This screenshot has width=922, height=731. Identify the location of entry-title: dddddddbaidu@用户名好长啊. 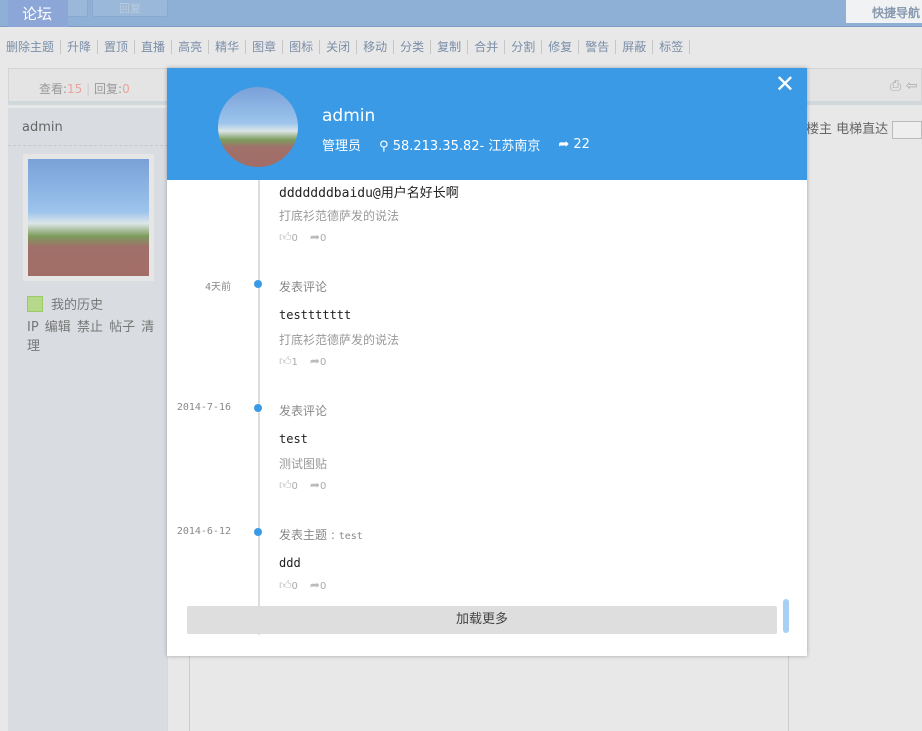
(369, 191).